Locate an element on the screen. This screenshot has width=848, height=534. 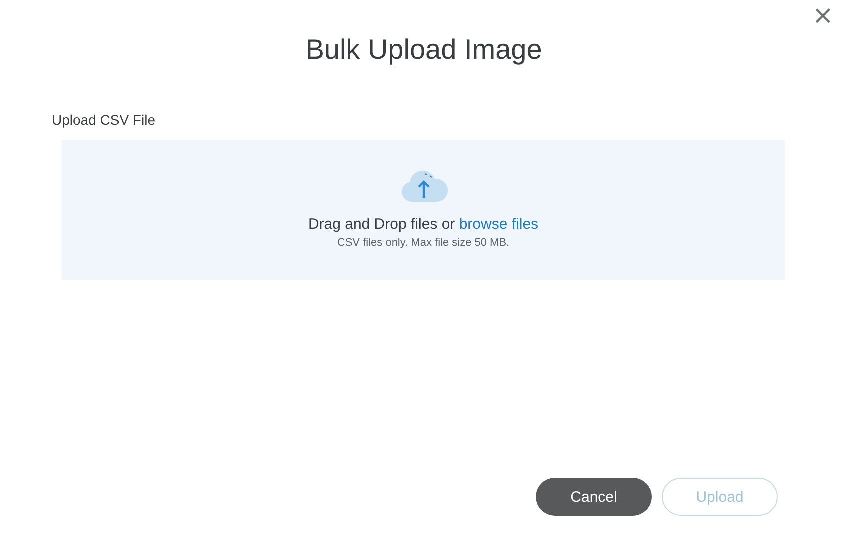
file-hint: CSV files only. Max file size 50 MB. is located at coordinates (423, 243).